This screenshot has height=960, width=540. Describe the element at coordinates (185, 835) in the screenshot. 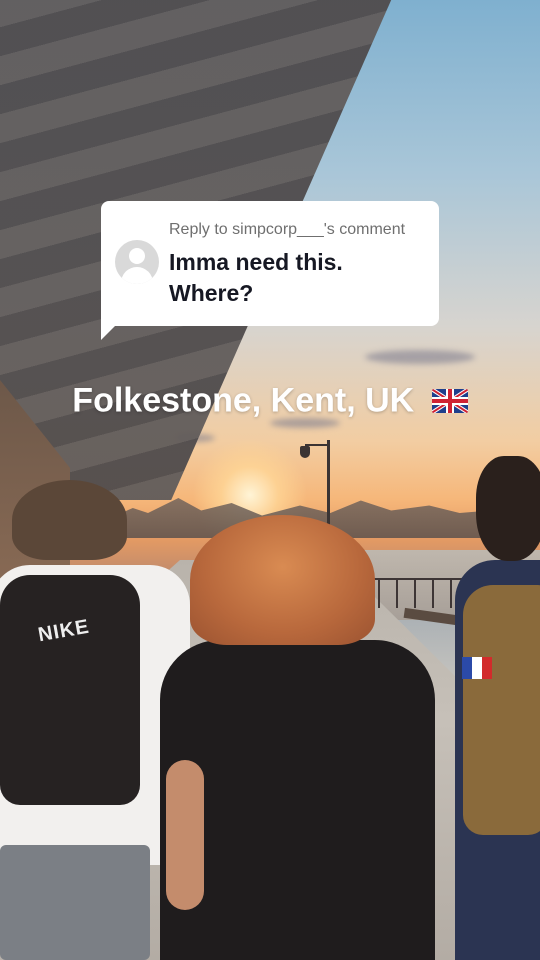

I see `person-center-arm` at that location.